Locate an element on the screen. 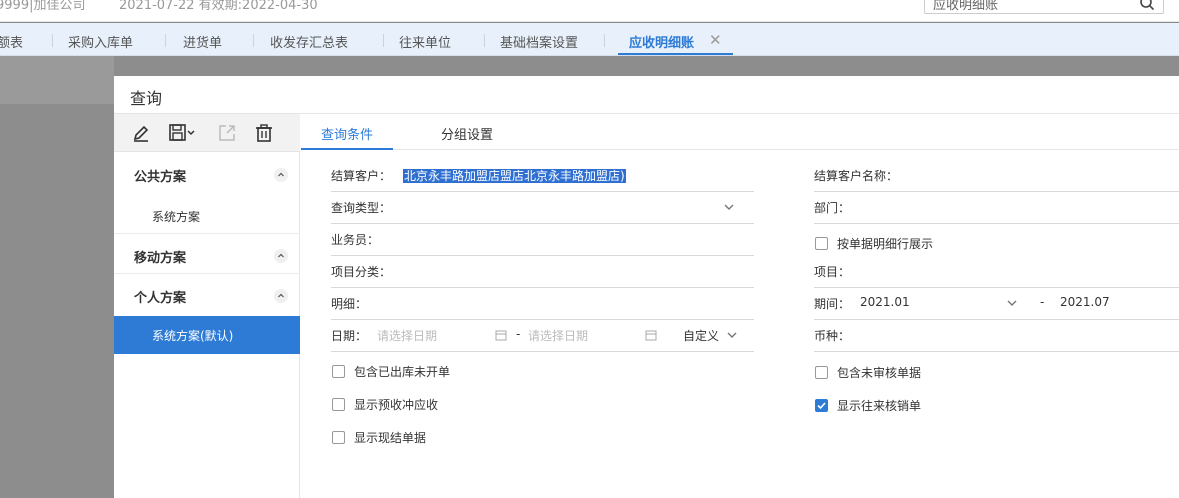 This screenshot has width=1179, height=498. scheme-panel: 公共方案 系统方案 移动方案 个人方案 系统方案(默认) is located at coordinates (207, 306).